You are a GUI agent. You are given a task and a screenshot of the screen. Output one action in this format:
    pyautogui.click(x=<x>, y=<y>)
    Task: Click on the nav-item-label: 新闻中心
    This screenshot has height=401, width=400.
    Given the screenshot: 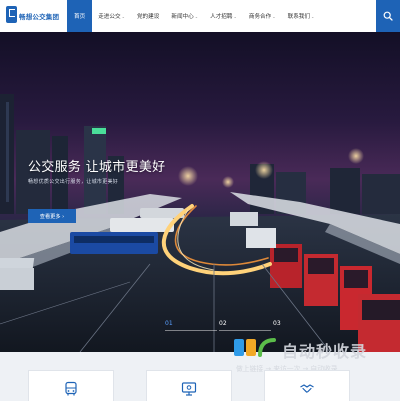 What is the action you would take?
    pyautogui.click(x=182, y=17)
    